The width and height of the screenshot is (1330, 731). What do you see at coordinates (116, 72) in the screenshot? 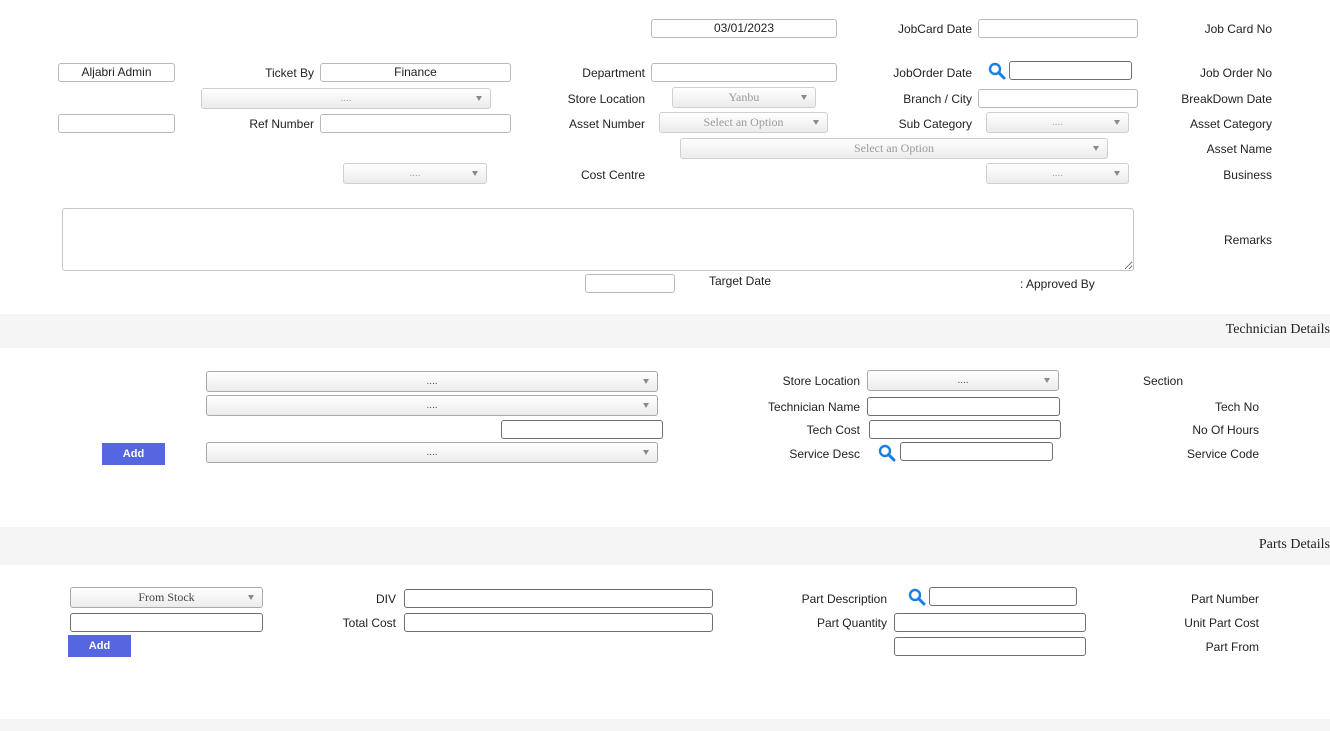
I see `user-field: Aljabri Admin` at bounding box center [116, 72].